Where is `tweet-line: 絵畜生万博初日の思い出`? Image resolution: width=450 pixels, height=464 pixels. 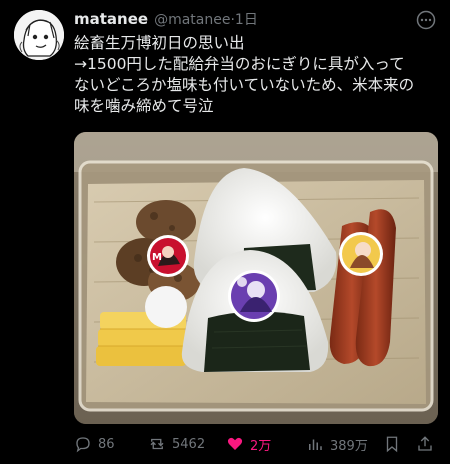
tweet-line: 絵畜生万博初日の思い出 is located at coordinates (159, 43).